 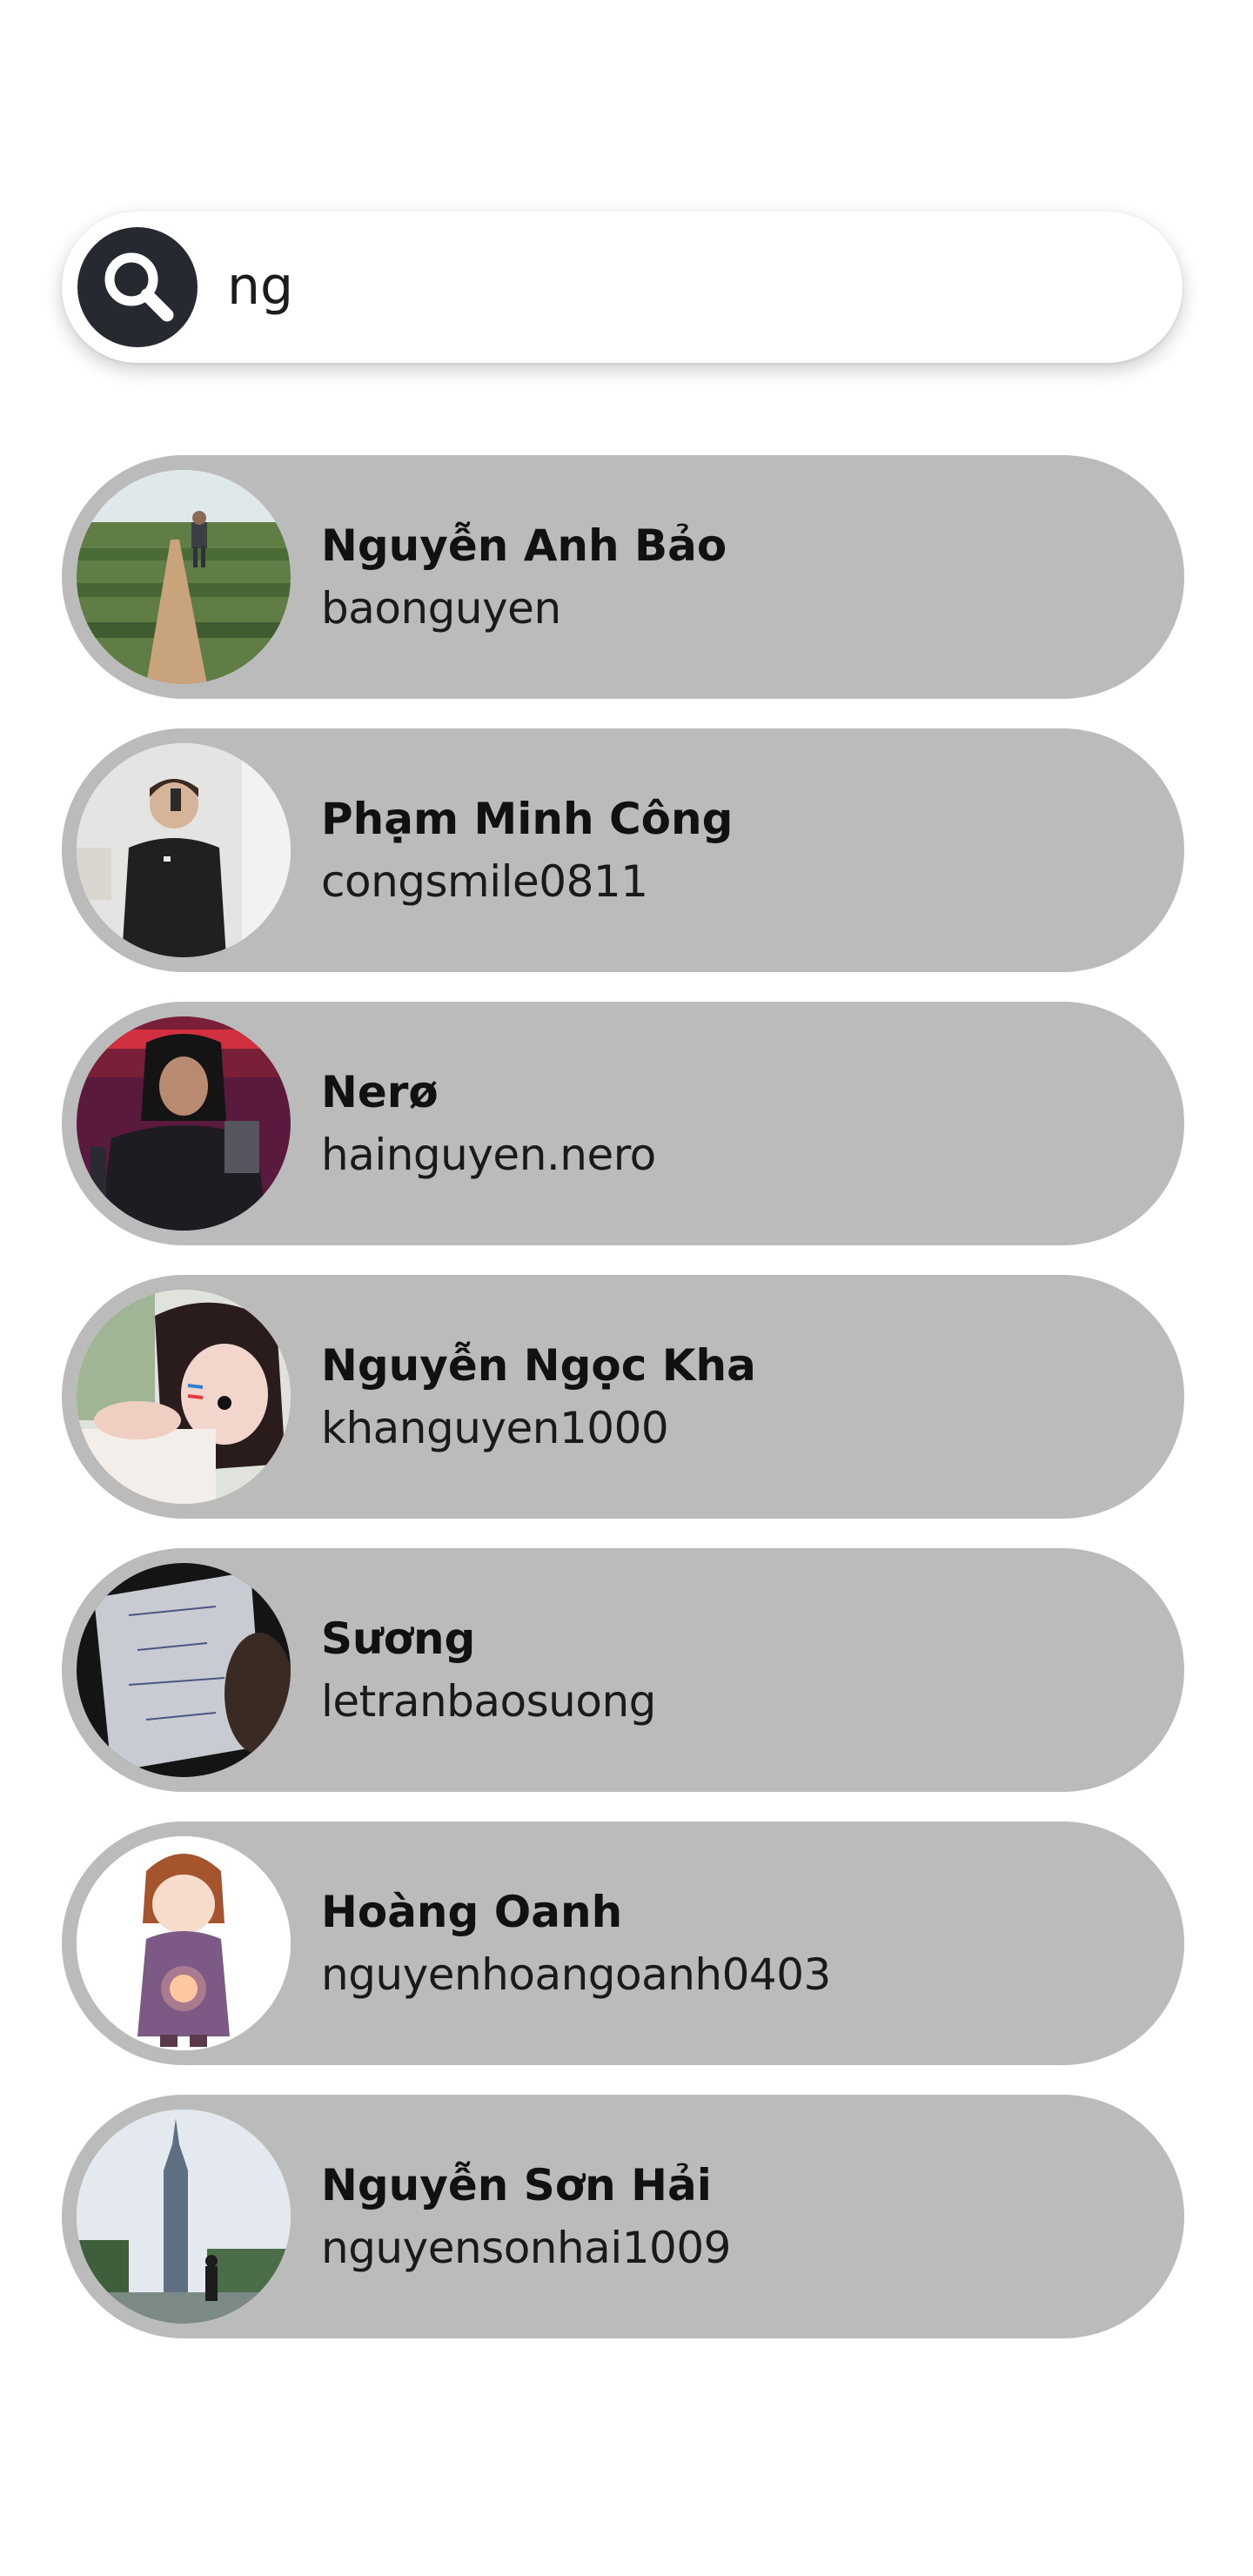 I want to click on search-bar, so click(x=622, y=287).